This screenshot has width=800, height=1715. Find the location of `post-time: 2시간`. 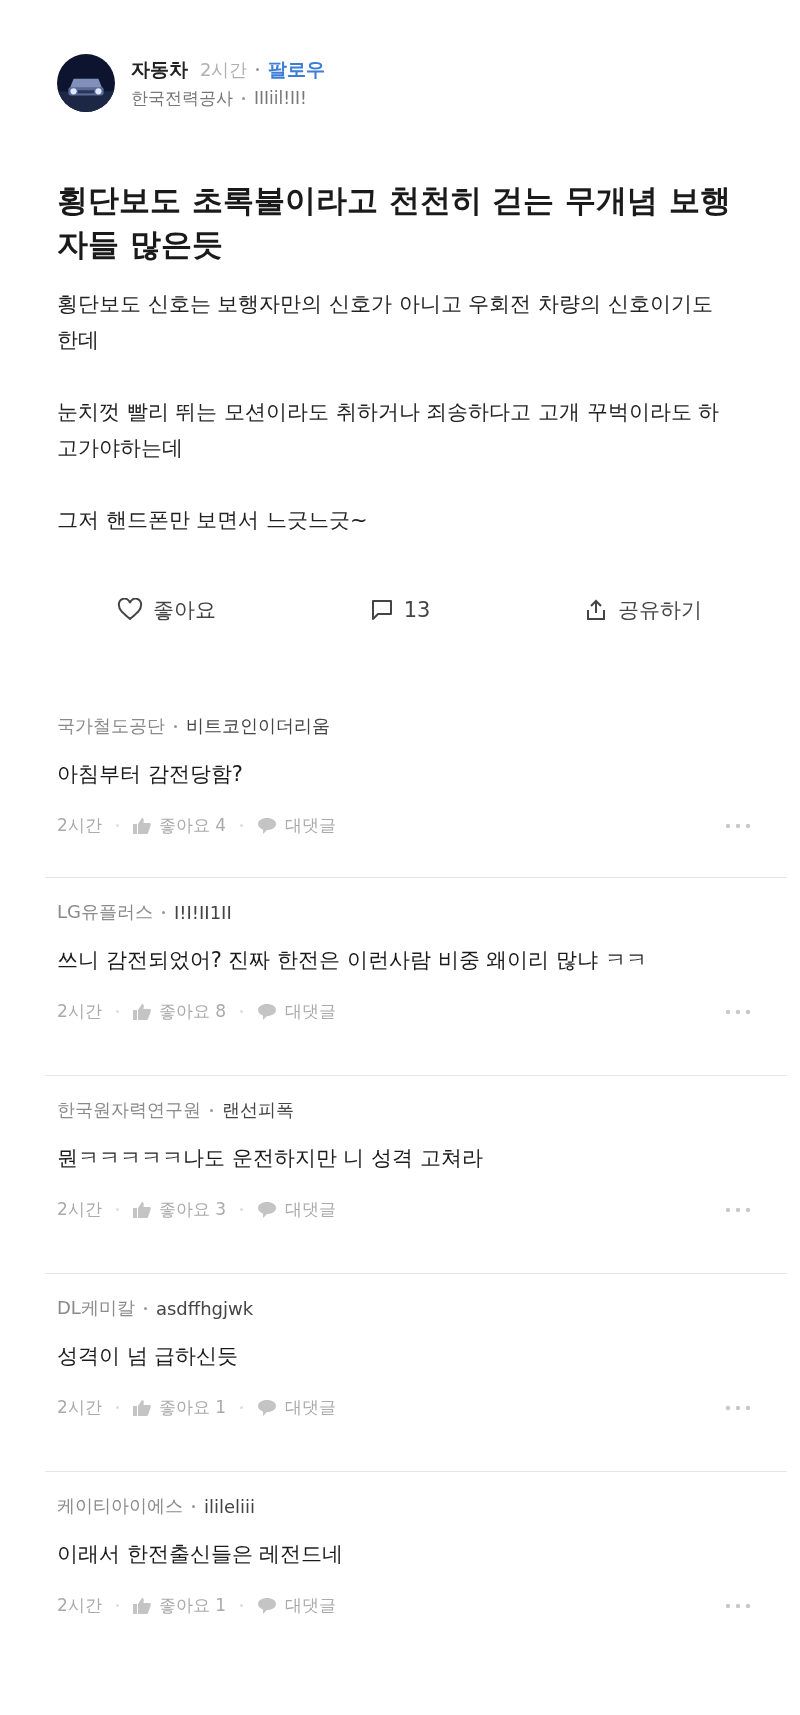

post-time: 2시간 is located at coordinates (224, 69).